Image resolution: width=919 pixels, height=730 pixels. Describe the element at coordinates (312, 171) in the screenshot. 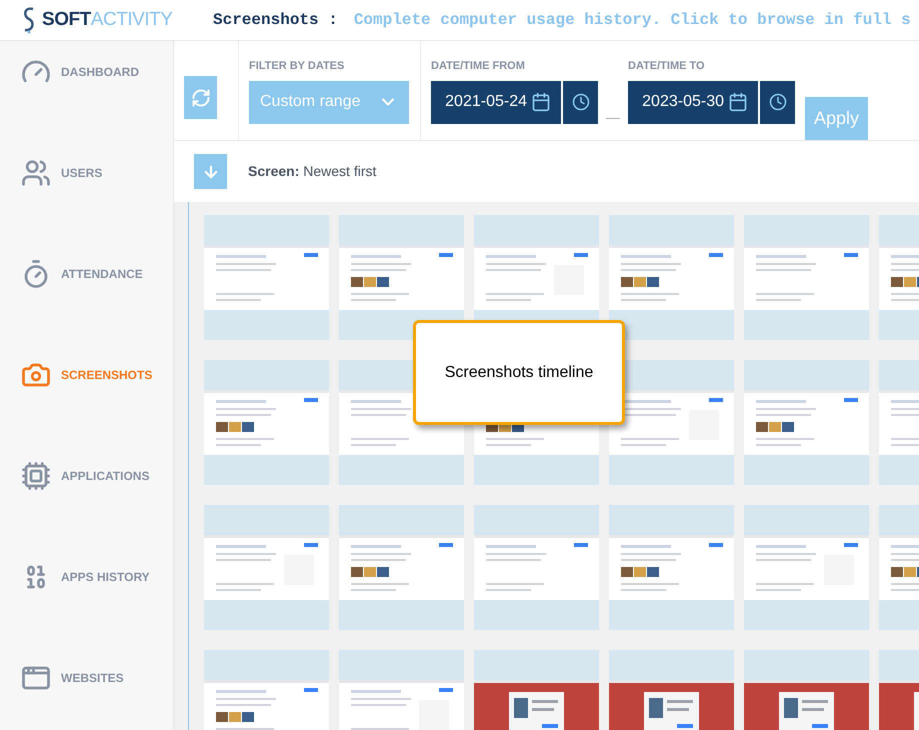

I see `sort-label: Screen: Newest first` at that location.